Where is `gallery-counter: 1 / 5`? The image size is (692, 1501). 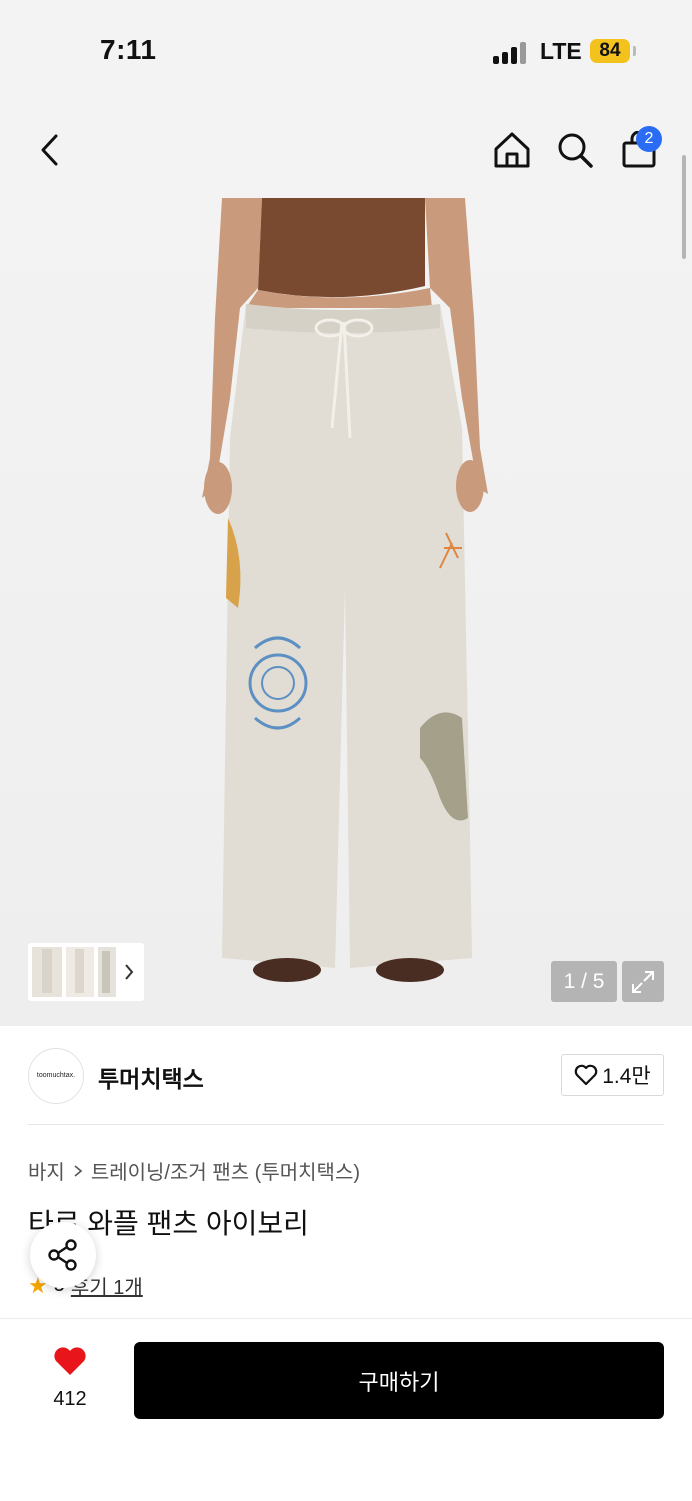 gallery-counter: 1 / 5 is located at coordinates (584, 981).